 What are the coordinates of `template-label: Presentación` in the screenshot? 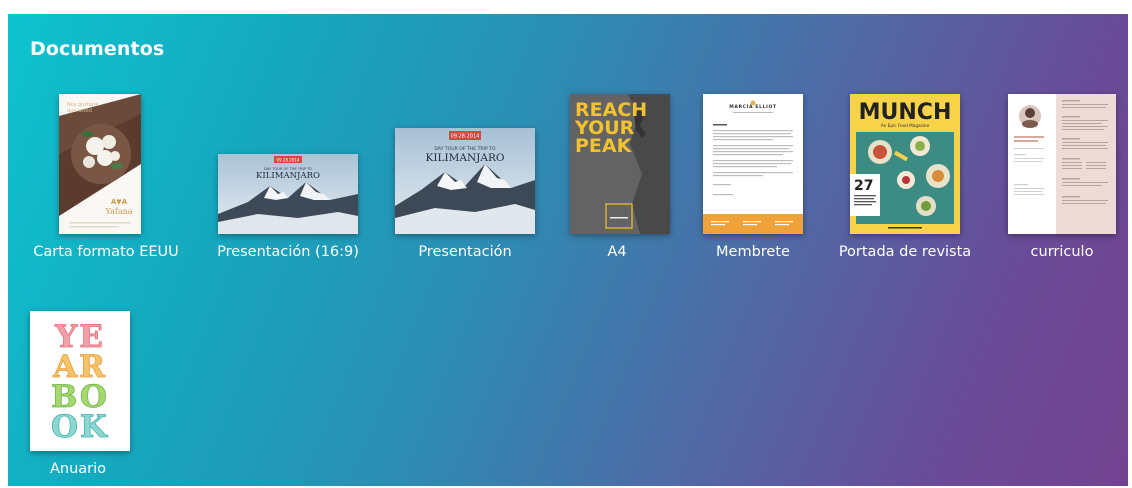 It's located at (465, 252).